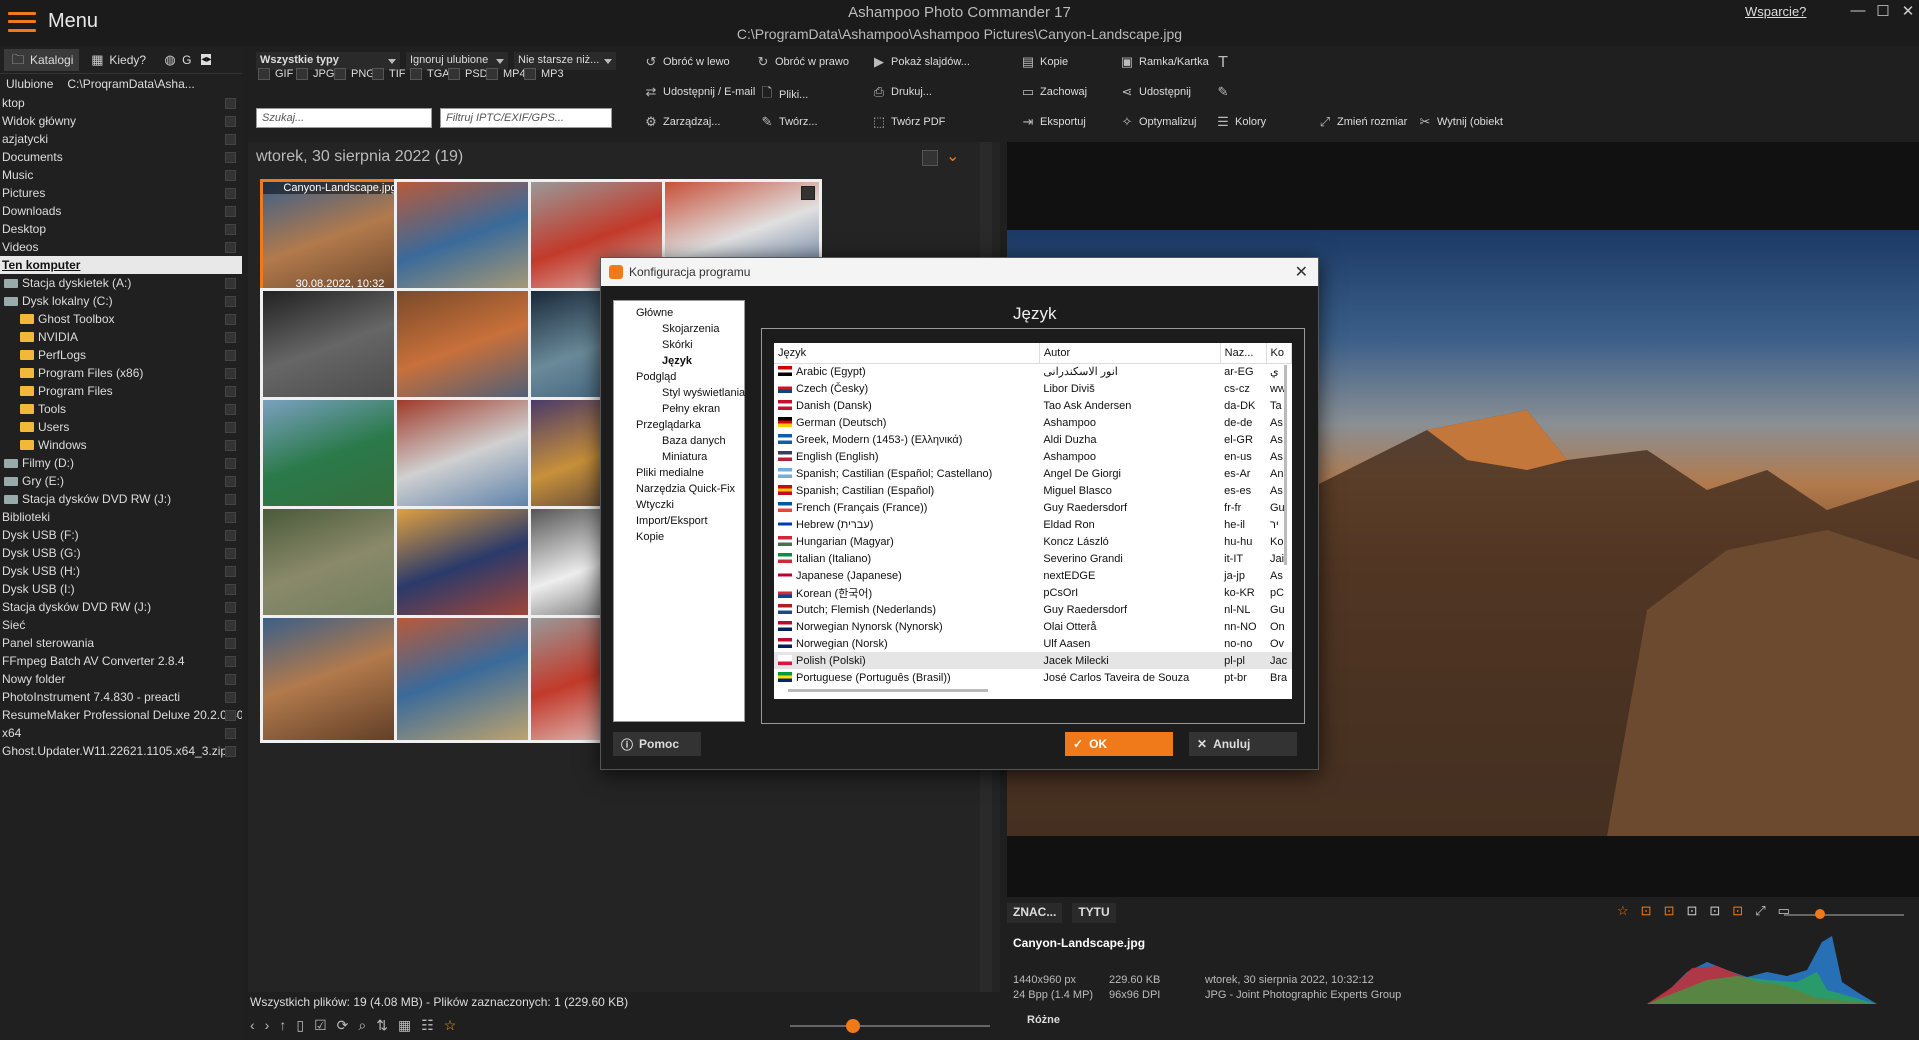 The image size is (1919, 1040). What do you see at coordinates (1119, 744) in the screenshot?
I see `ok-button: ✓ OK` at bounding box center [1119, 744].